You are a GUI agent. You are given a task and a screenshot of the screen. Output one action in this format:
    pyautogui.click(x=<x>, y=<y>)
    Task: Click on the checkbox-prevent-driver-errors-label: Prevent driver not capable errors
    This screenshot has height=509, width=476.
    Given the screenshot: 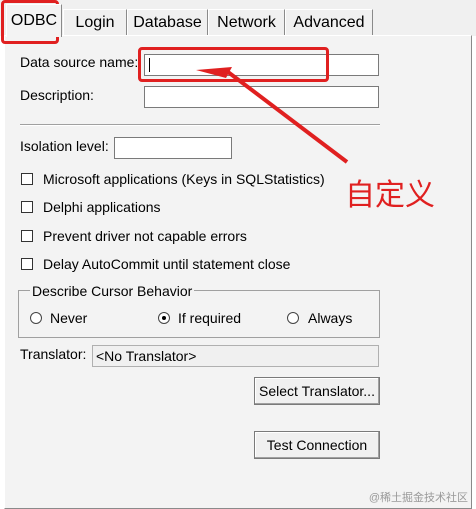 What is the action you would take?
    pyautogui.click(x=145, y=236)
    